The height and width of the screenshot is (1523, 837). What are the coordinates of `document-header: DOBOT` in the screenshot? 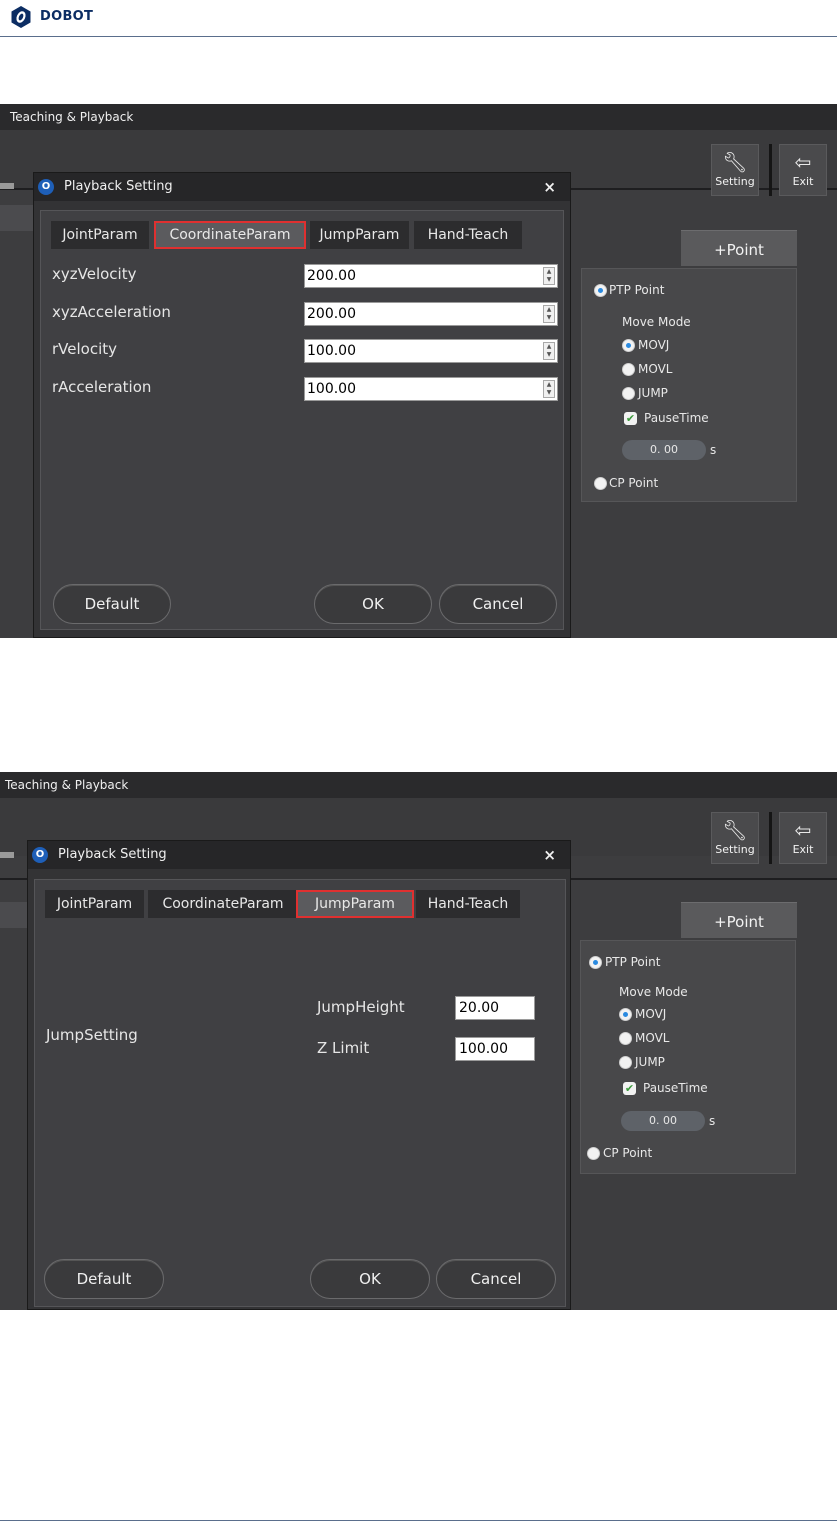 It's located at (418, 19).